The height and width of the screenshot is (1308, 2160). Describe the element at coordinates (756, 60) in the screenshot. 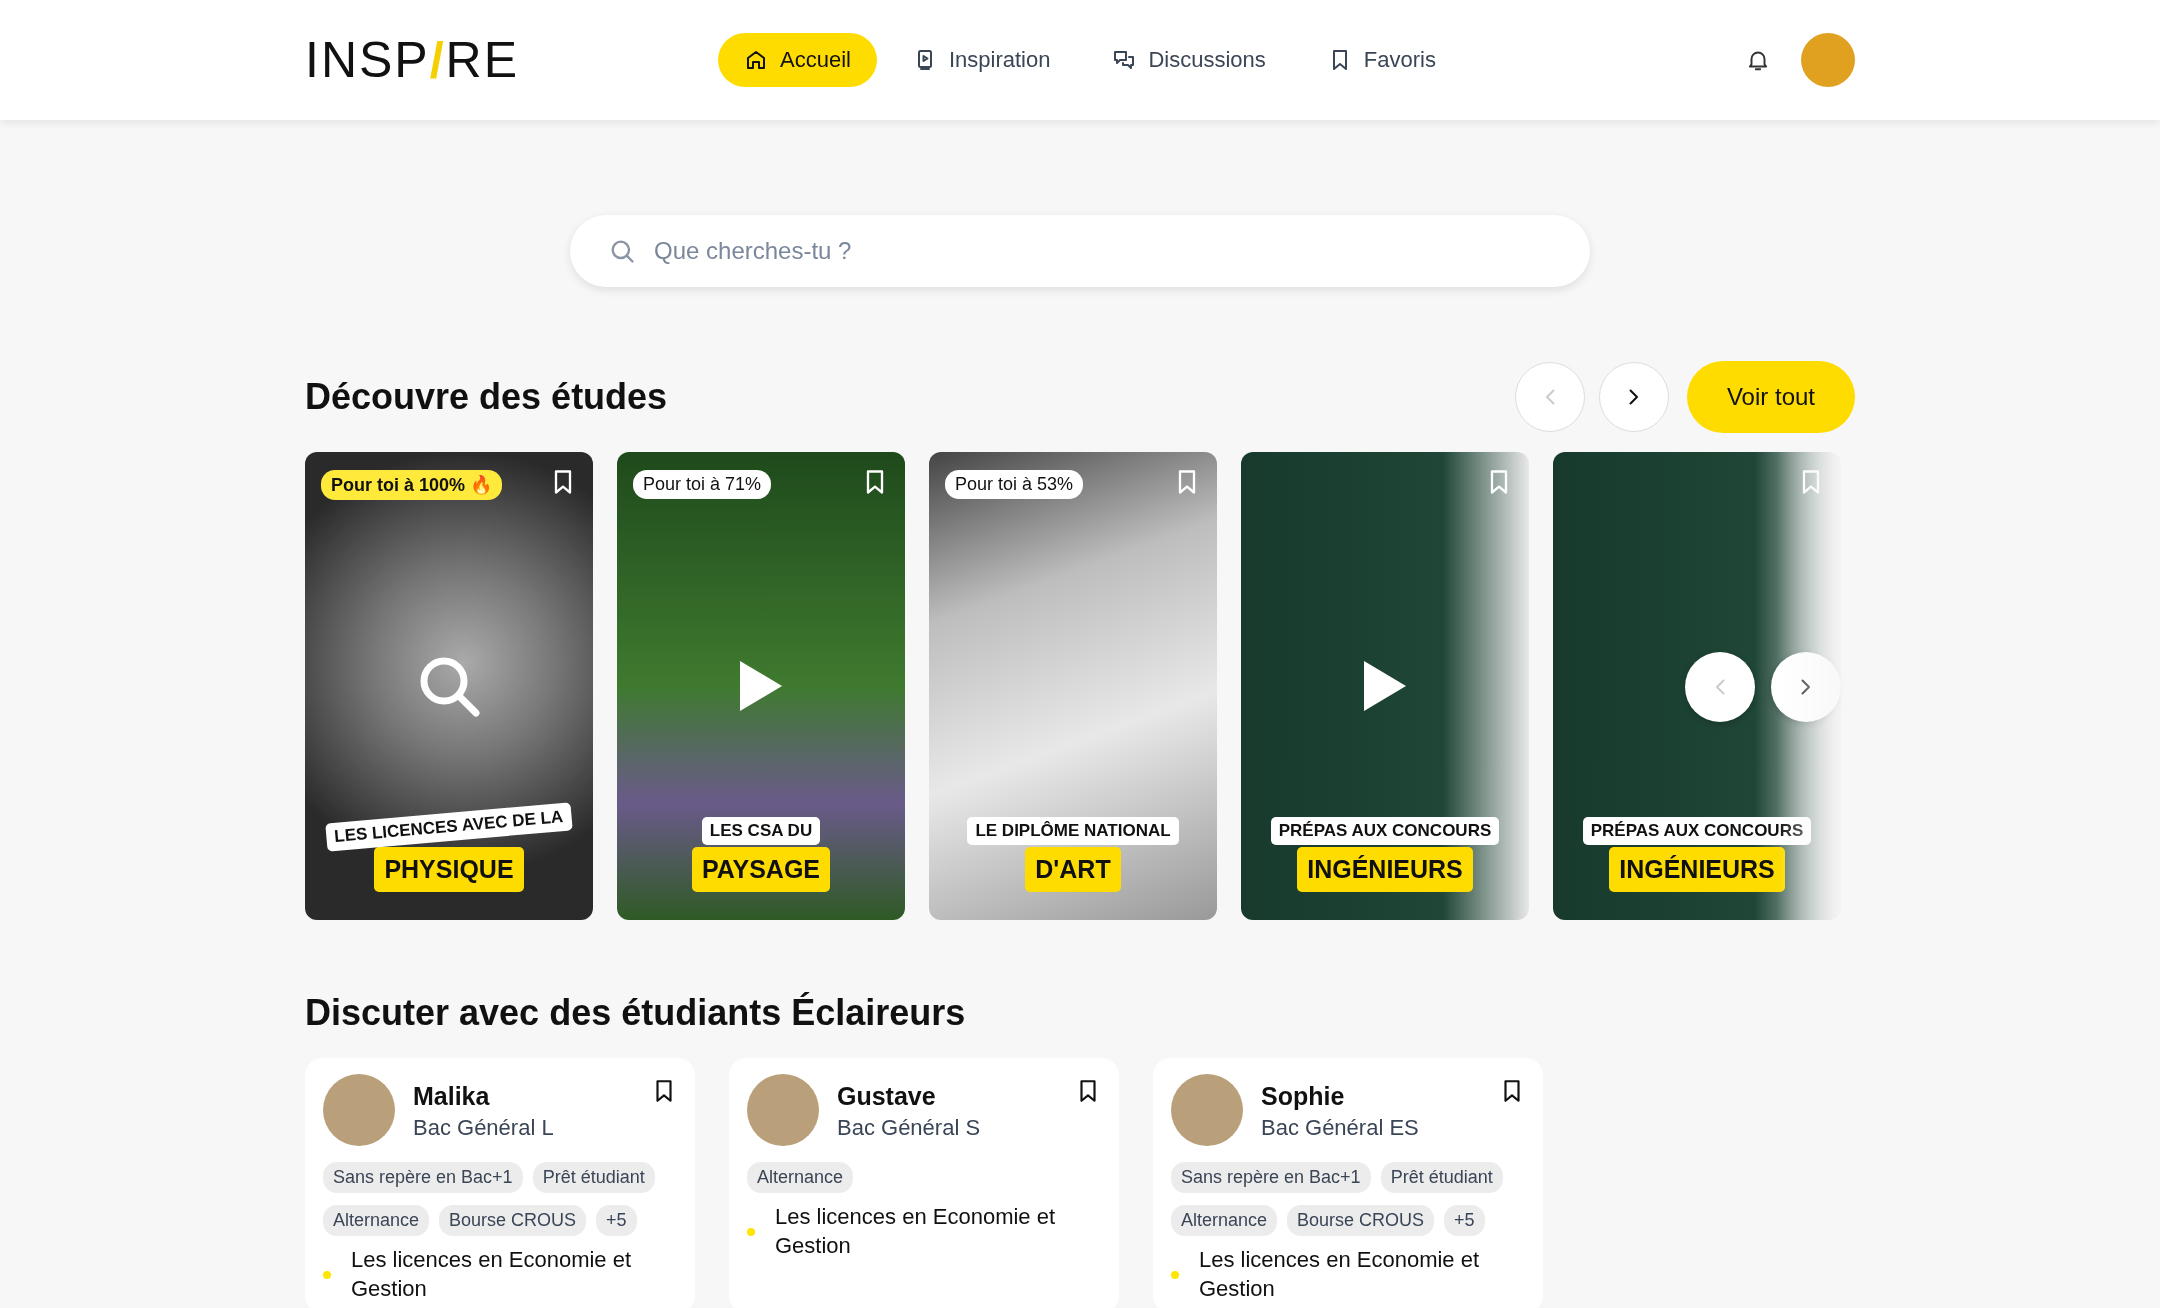

I see `home-icon` at that location.